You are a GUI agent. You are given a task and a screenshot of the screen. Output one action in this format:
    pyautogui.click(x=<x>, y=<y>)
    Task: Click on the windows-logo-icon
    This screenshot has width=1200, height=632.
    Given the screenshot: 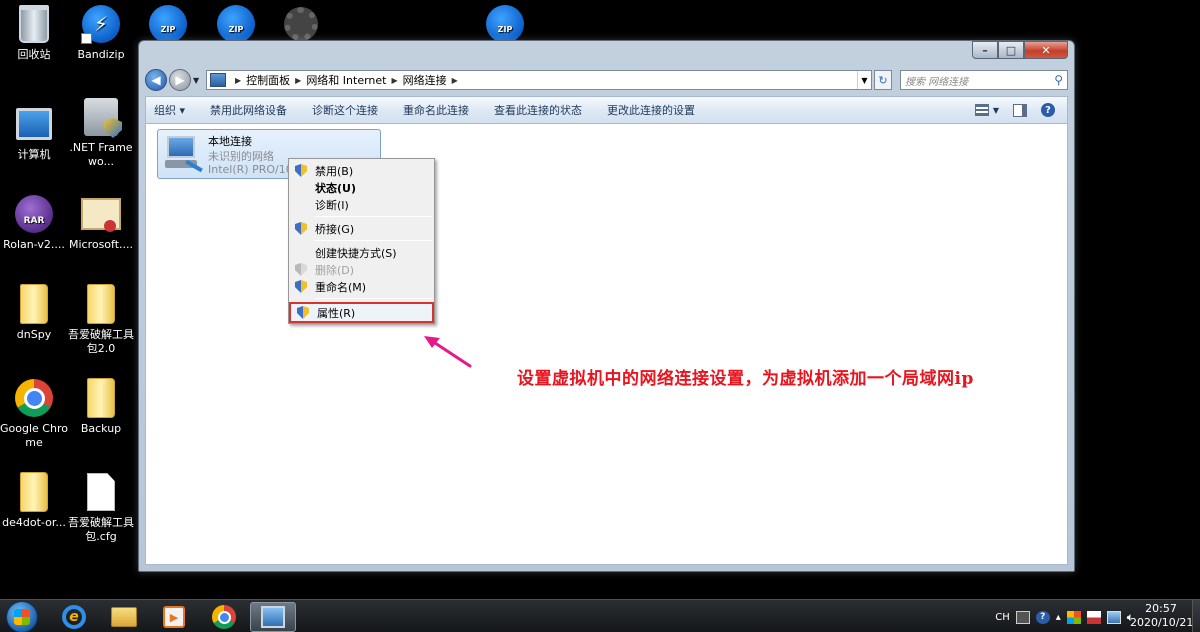 What is the action you would take?
    pyautogui.click(x=22, y=617)
    